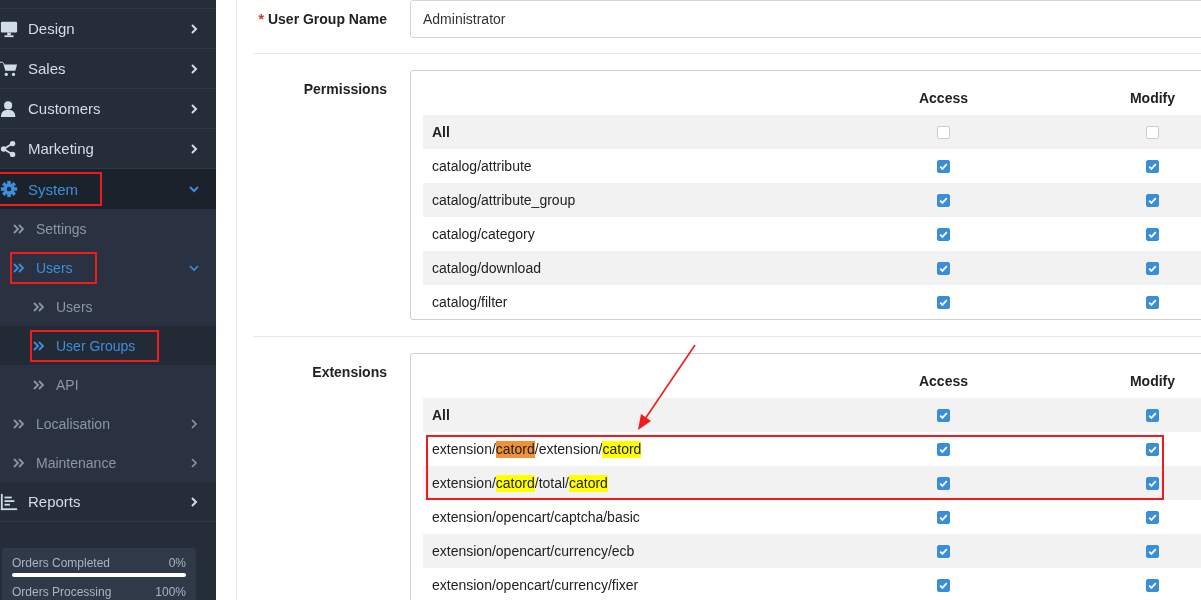 This screenshot has width=1201, height=600. What do you see at coordinates (108, 228) in the screenshot?
I see `nav-item: Settings` at bounding box center [108, 228].